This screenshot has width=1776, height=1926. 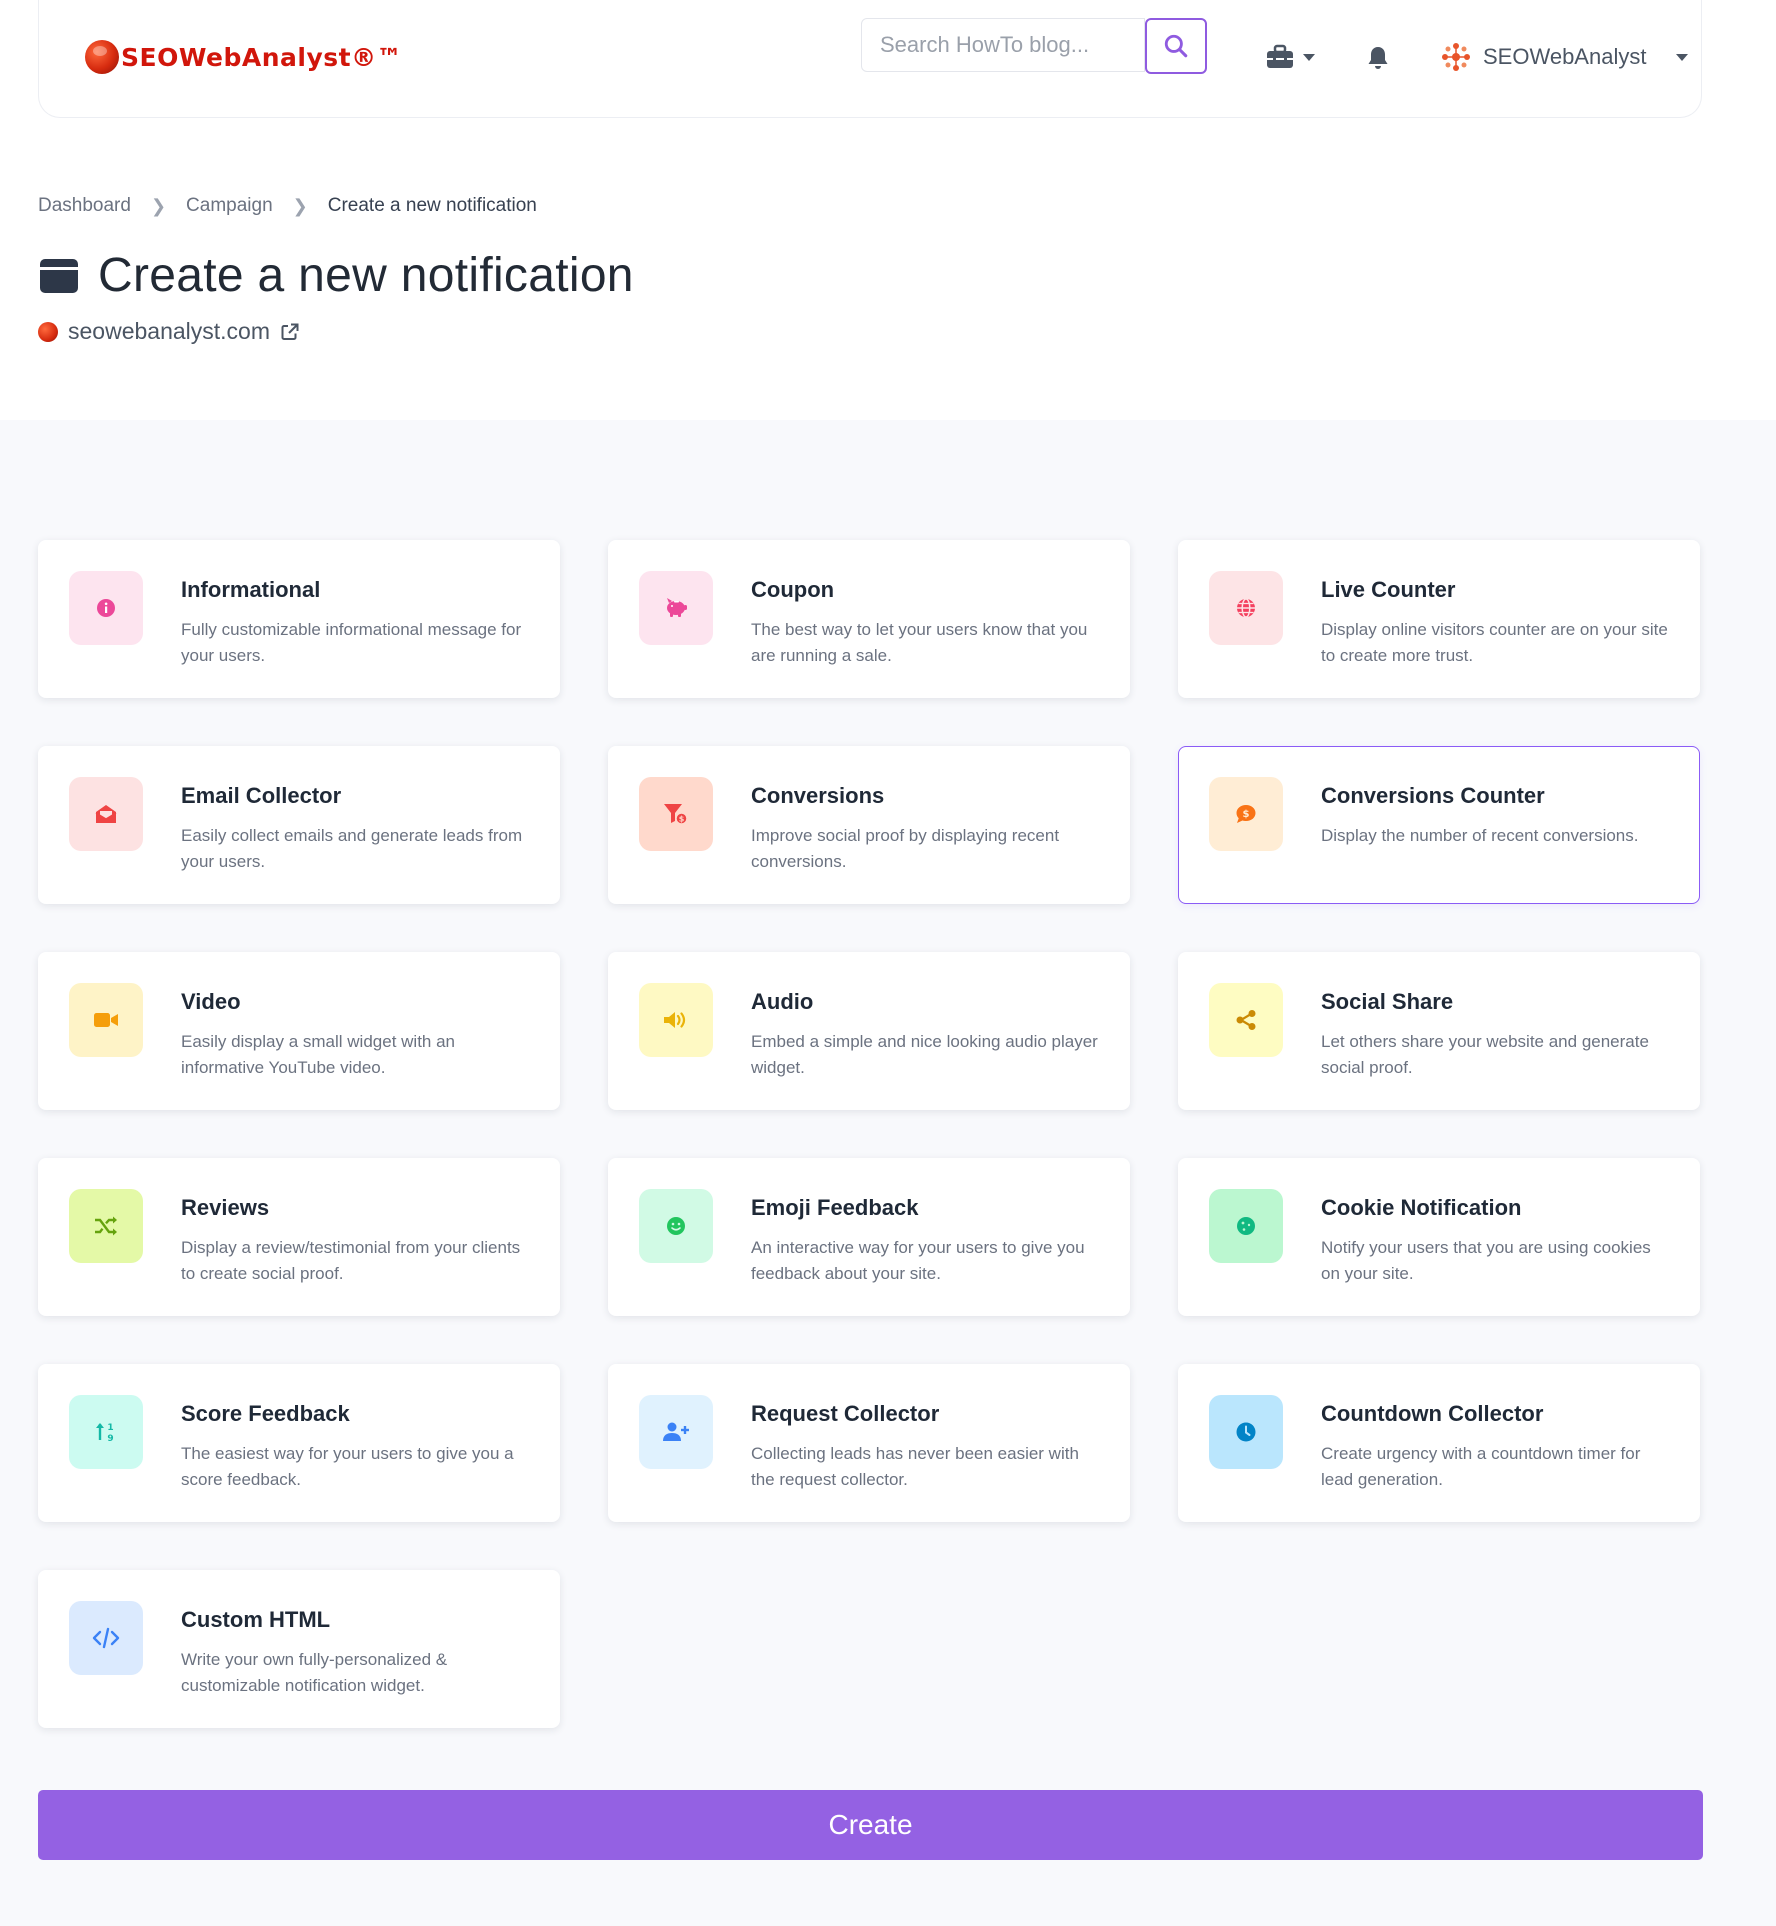 I want to click on cookie-icon, so click(x=1246, y=1226).